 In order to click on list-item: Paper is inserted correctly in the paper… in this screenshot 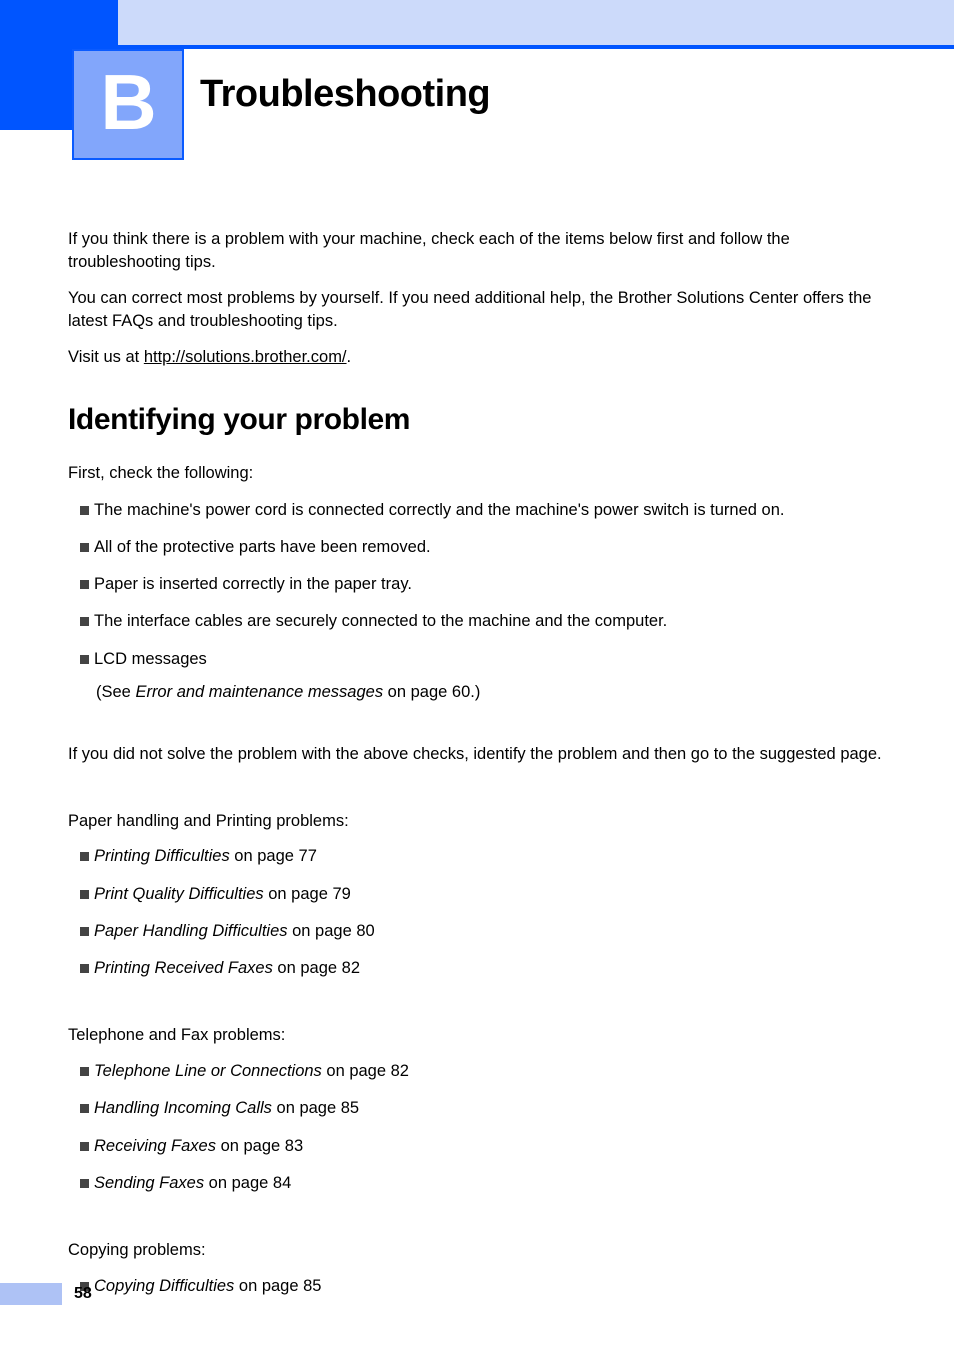, I will do `click(476, 584)`.